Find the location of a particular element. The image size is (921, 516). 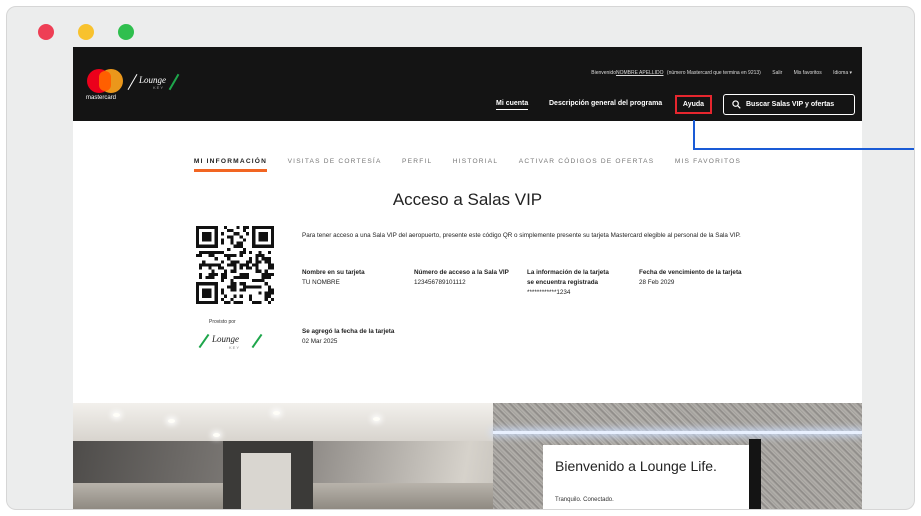

language-dropdown: Idioma ▾ is located at coordinates (842, 73).